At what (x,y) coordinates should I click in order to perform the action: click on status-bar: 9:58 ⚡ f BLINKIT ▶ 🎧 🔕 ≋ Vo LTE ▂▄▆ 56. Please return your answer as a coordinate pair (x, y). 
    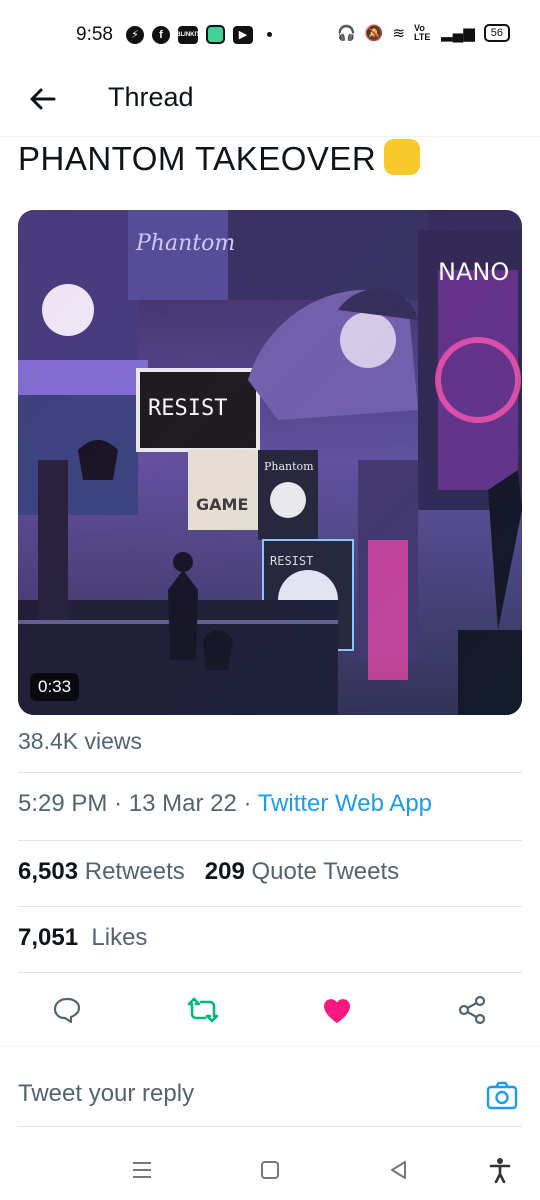
    Looking at the image, I should click on (270, 35).